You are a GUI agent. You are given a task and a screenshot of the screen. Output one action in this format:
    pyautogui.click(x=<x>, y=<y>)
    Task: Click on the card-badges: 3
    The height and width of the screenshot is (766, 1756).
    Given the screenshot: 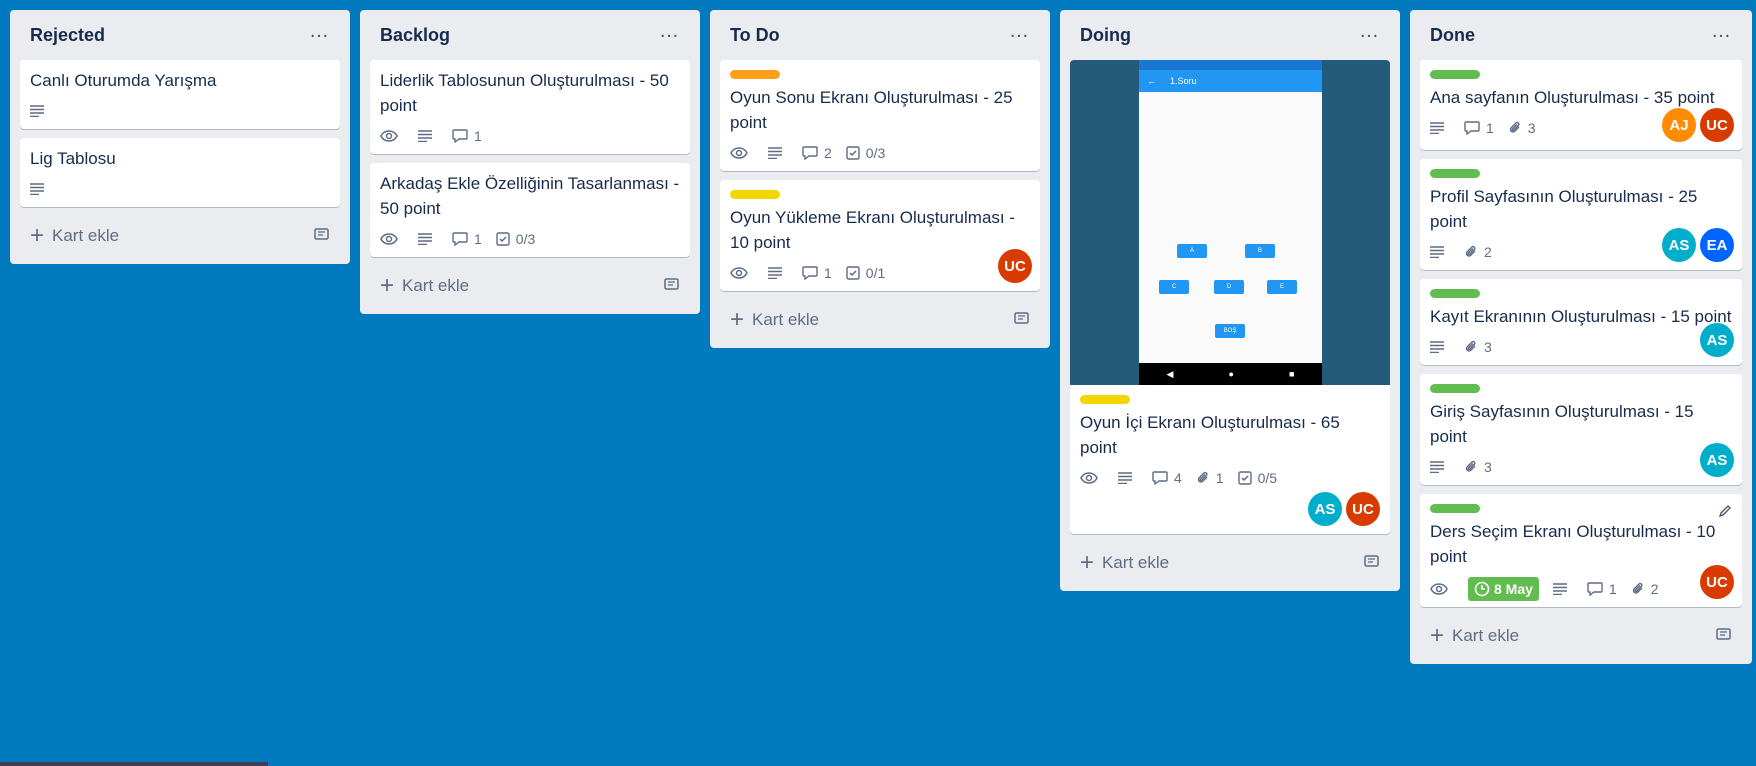 What is the action you would take?
    pyautogui.click(x=1581, y=467)
    